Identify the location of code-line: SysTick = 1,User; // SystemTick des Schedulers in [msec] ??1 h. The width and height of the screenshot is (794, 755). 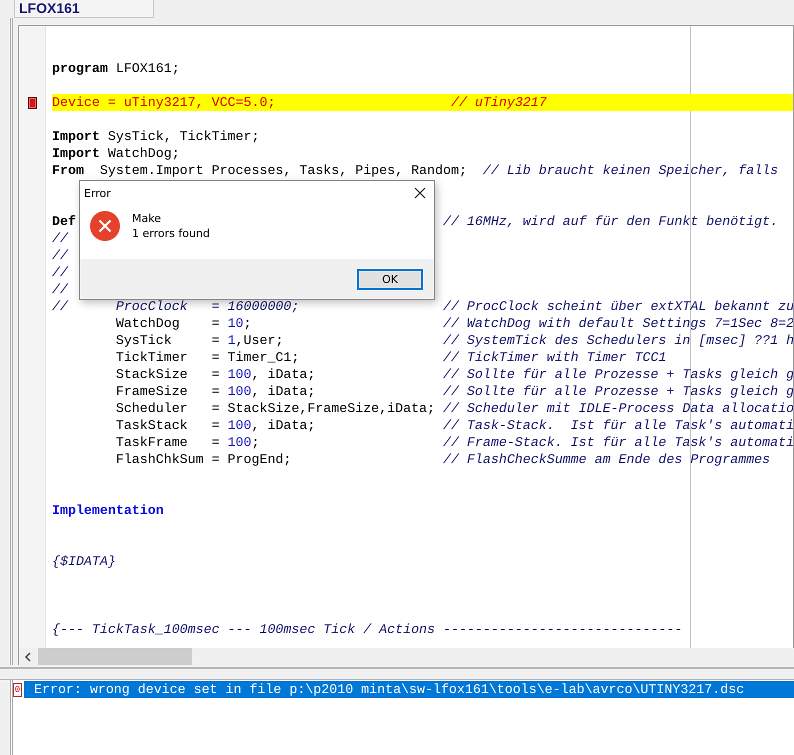
(453, 340).